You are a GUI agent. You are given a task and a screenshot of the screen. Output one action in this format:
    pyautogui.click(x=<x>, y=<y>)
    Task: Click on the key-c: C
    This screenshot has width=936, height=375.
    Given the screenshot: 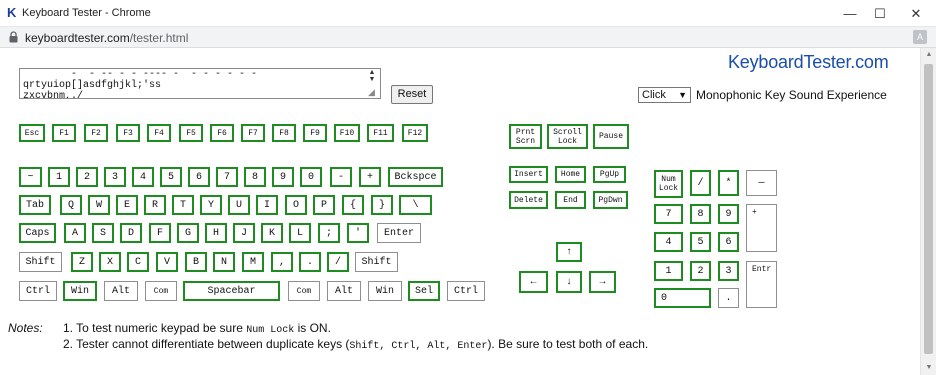 What is the action you would take?
    pyautogui.click(x=138, y=262)
    